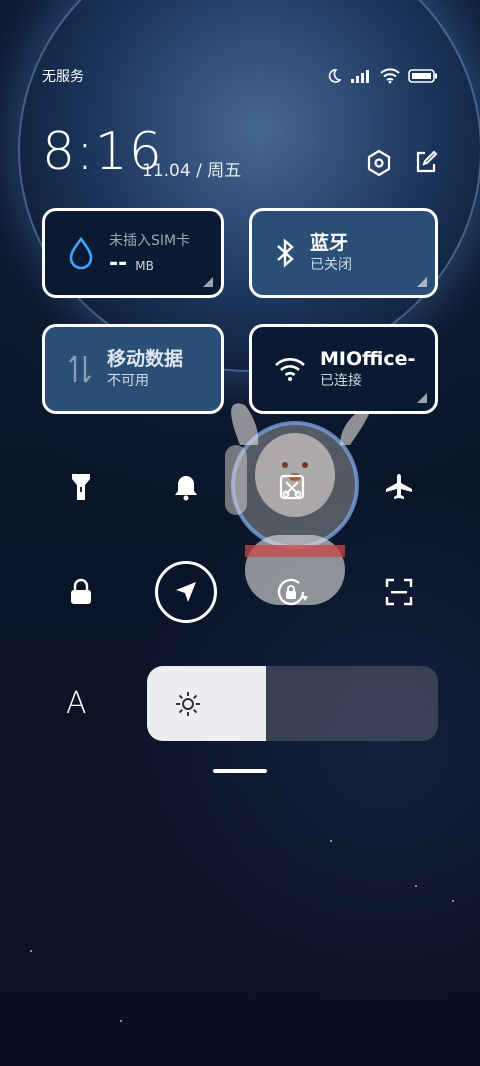 This screenshot has height=1066, width=480. What do you see at coordinates (285, 253) in the screenshot?
I see `bluetooth-icon` at bounding box center [285, 253].